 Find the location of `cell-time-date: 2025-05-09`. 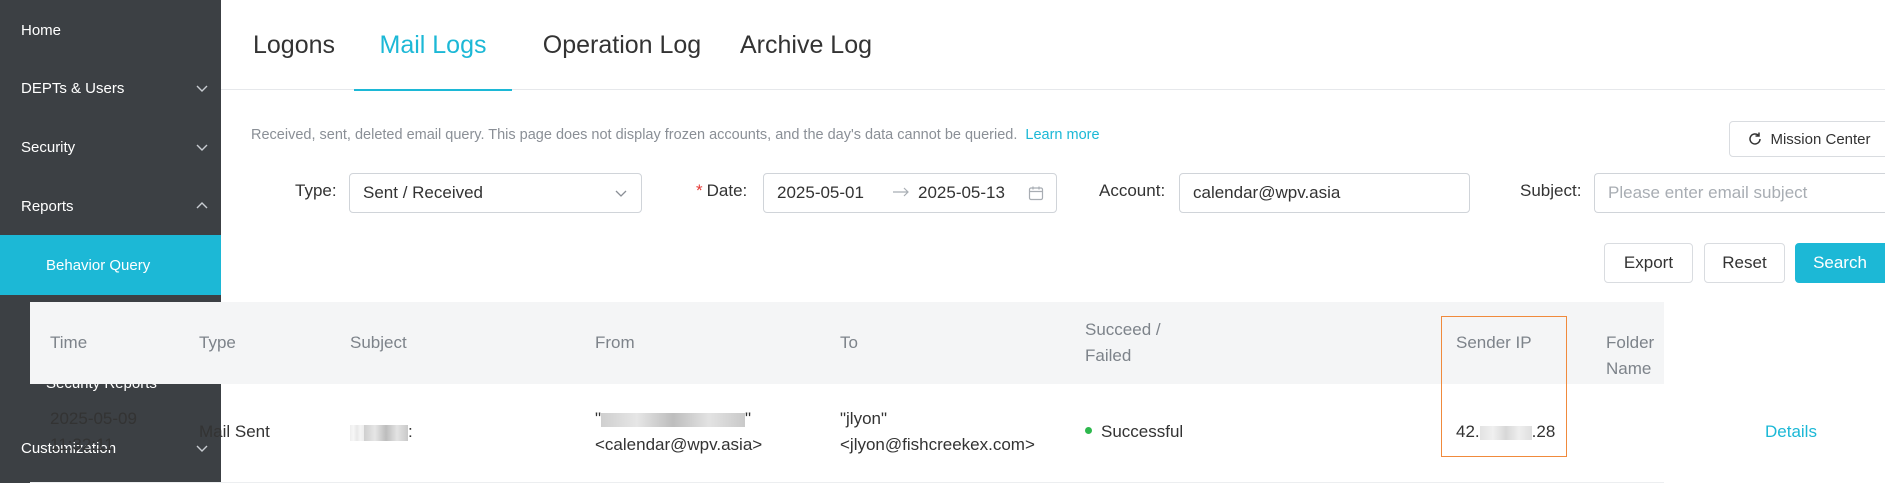

cell-time-date: 2025-05-09 is located at coordinates (93, 418).